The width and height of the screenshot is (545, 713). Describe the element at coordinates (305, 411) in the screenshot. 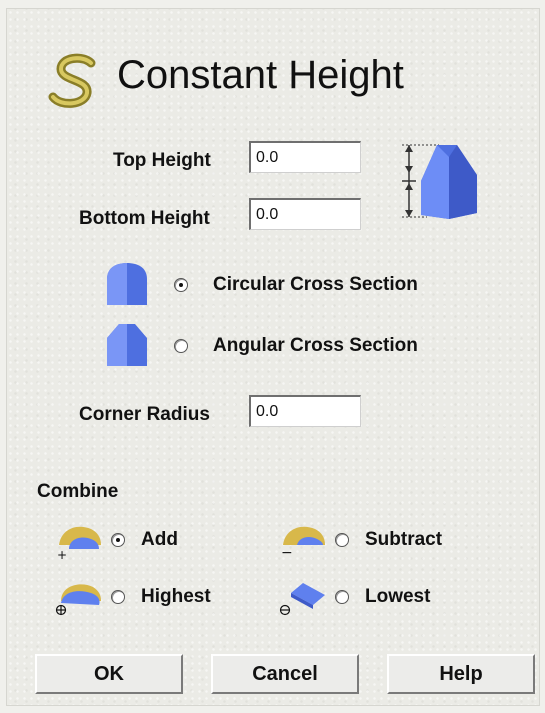

I see `corner-radius-field` at that location.